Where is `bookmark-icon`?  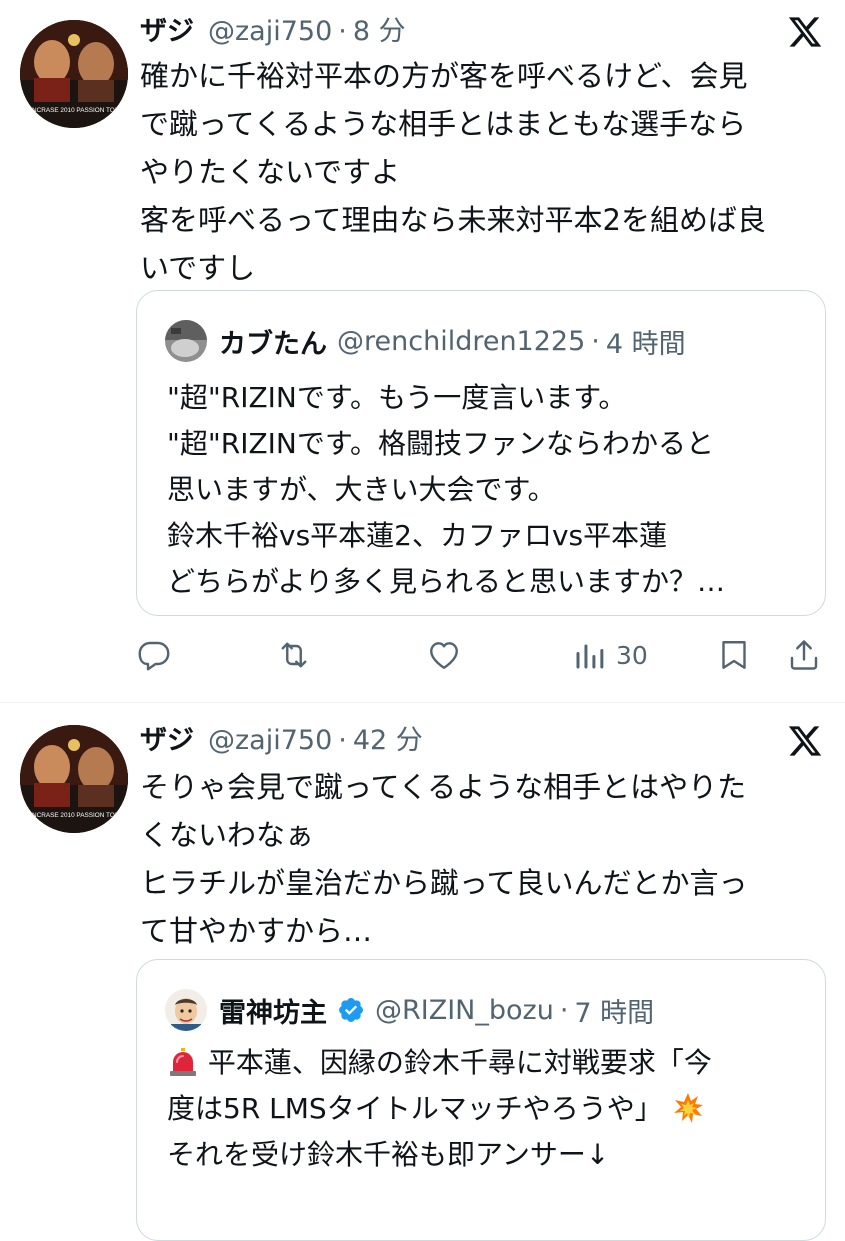
bookmark-icon is located at coordinates (734, 655).